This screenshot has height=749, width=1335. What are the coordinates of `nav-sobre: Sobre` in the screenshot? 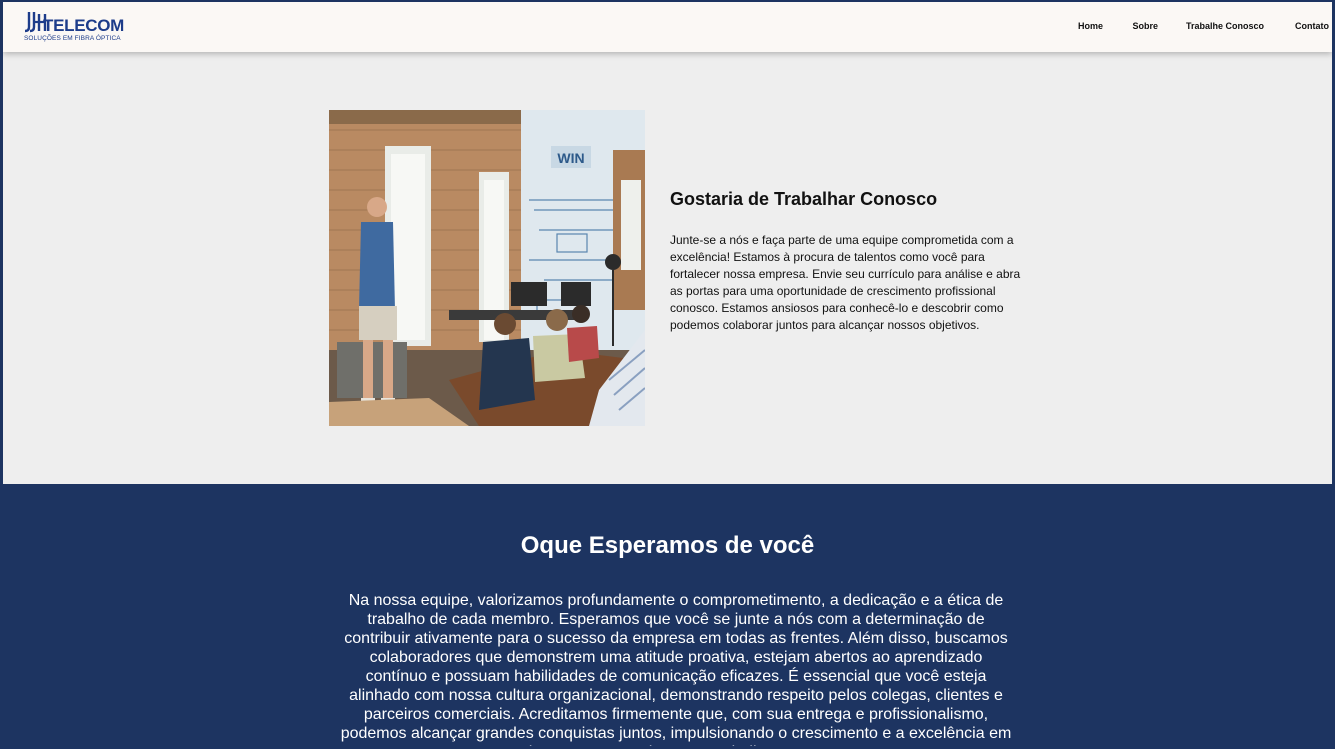 It's located at (1145, 26).